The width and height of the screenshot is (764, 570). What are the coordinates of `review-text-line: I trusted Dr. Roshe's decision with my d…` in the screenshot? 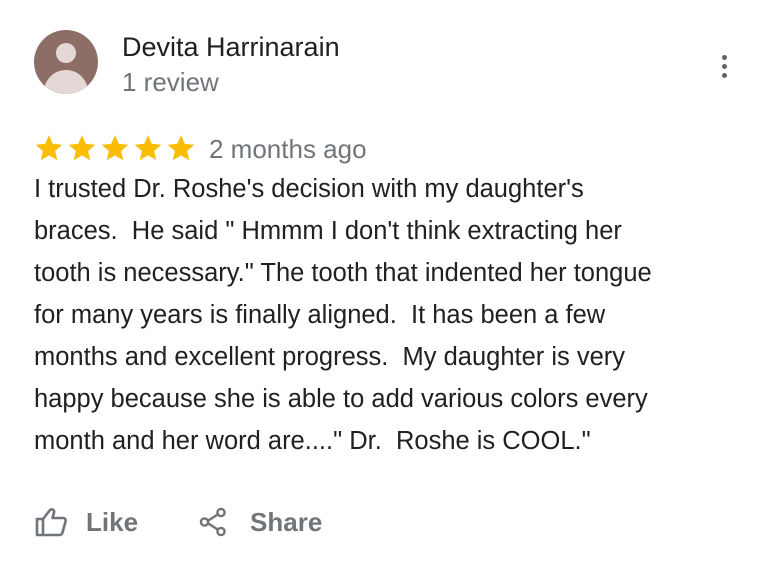 It's located at (309, 189).